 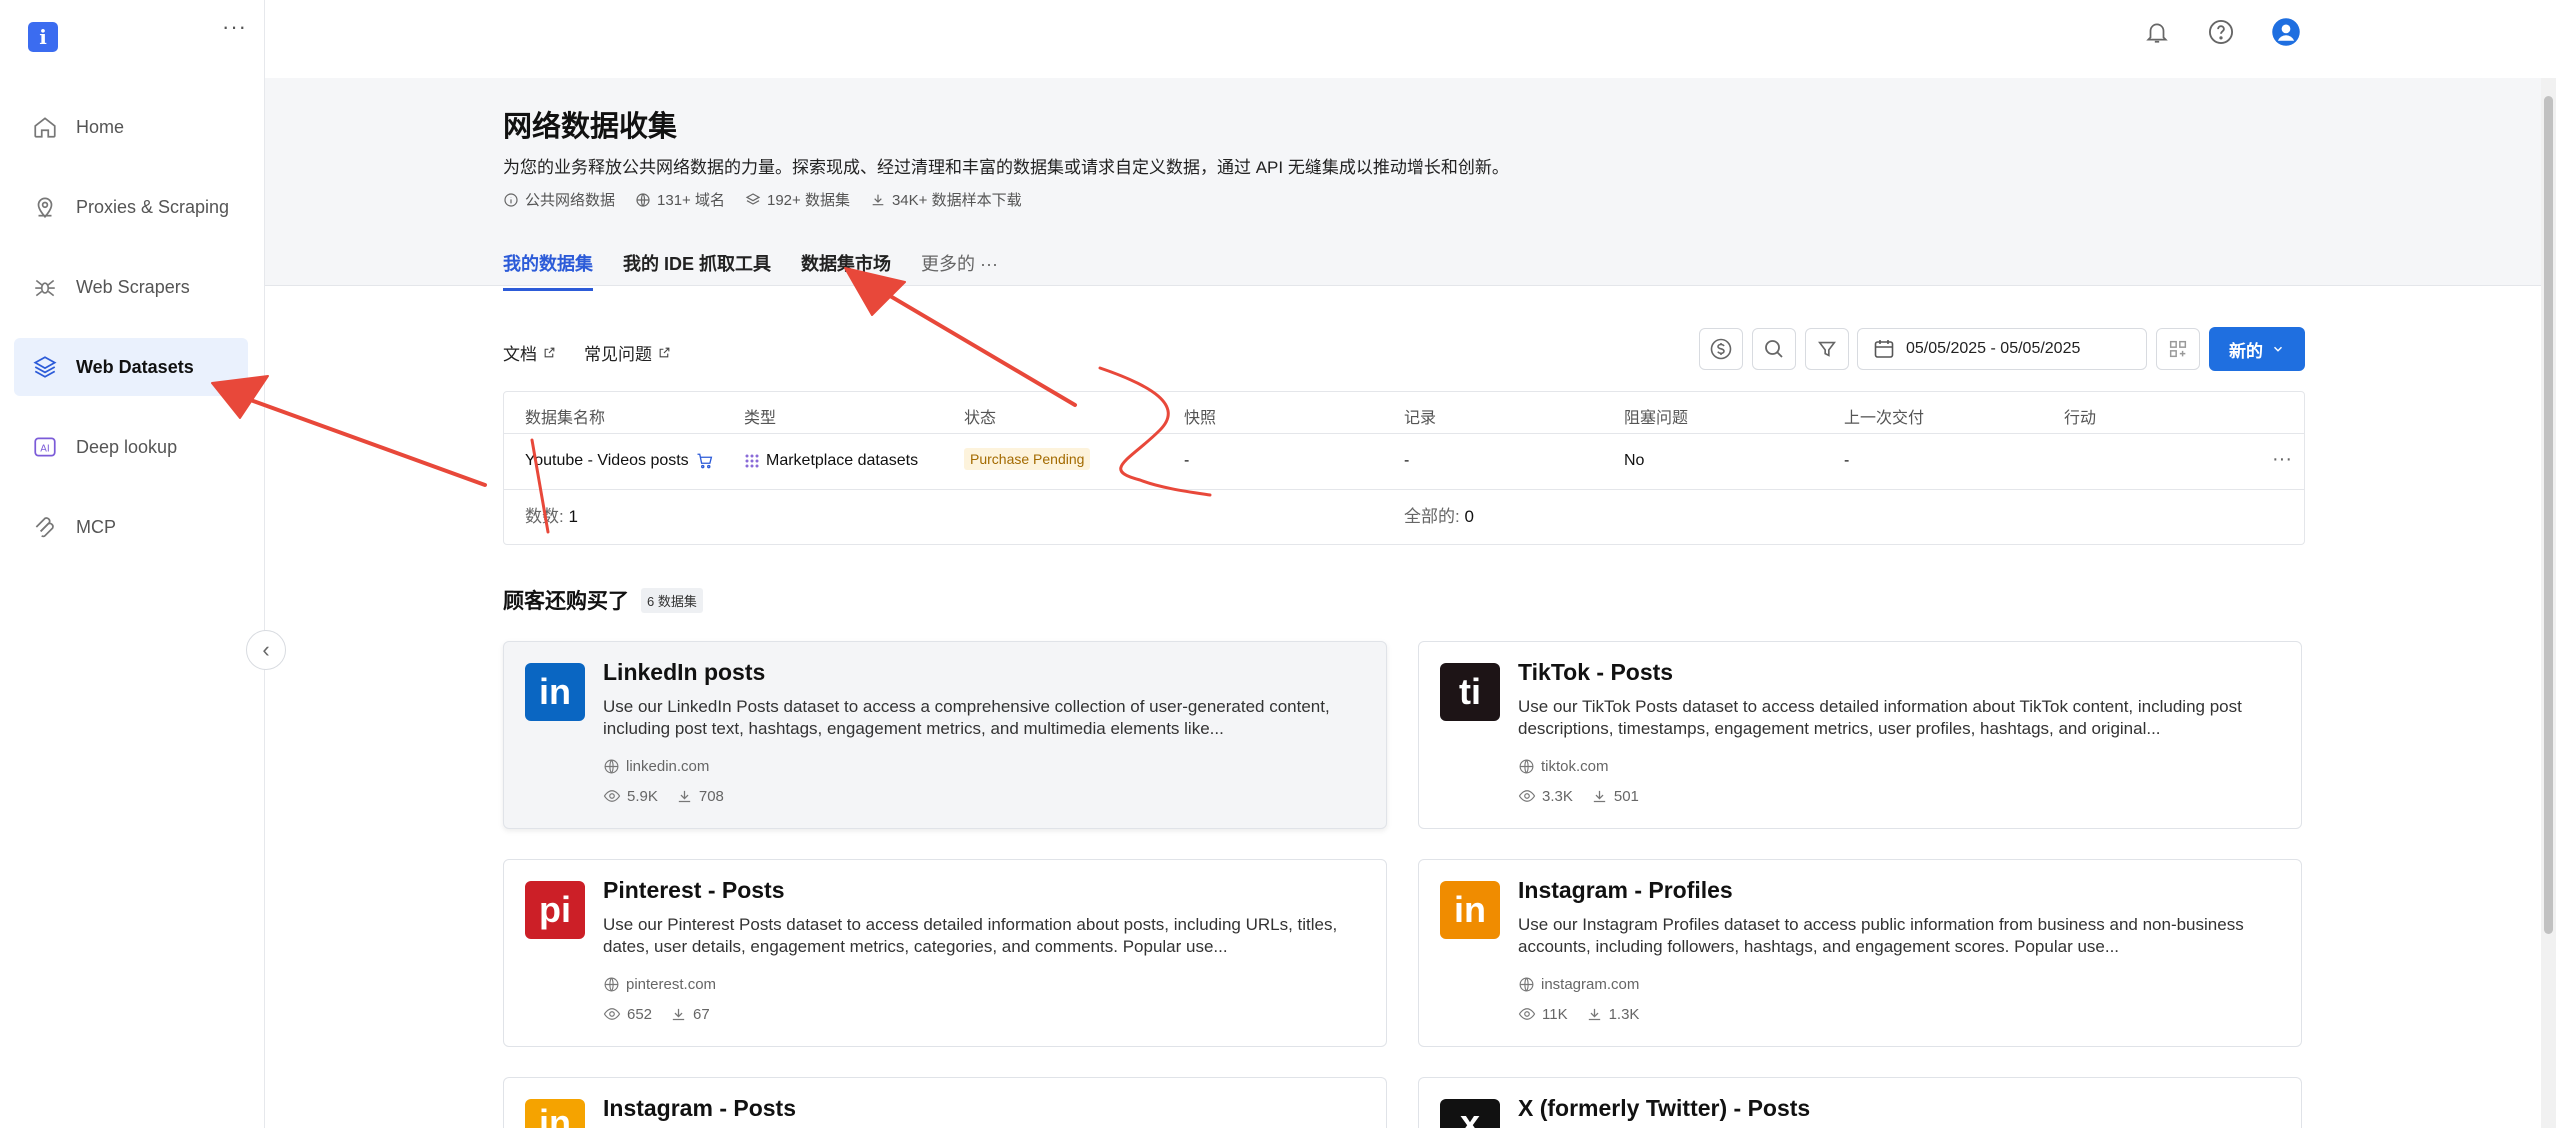 I want to click on instagram-logo-icon: in, so click(x=555, y=1113).